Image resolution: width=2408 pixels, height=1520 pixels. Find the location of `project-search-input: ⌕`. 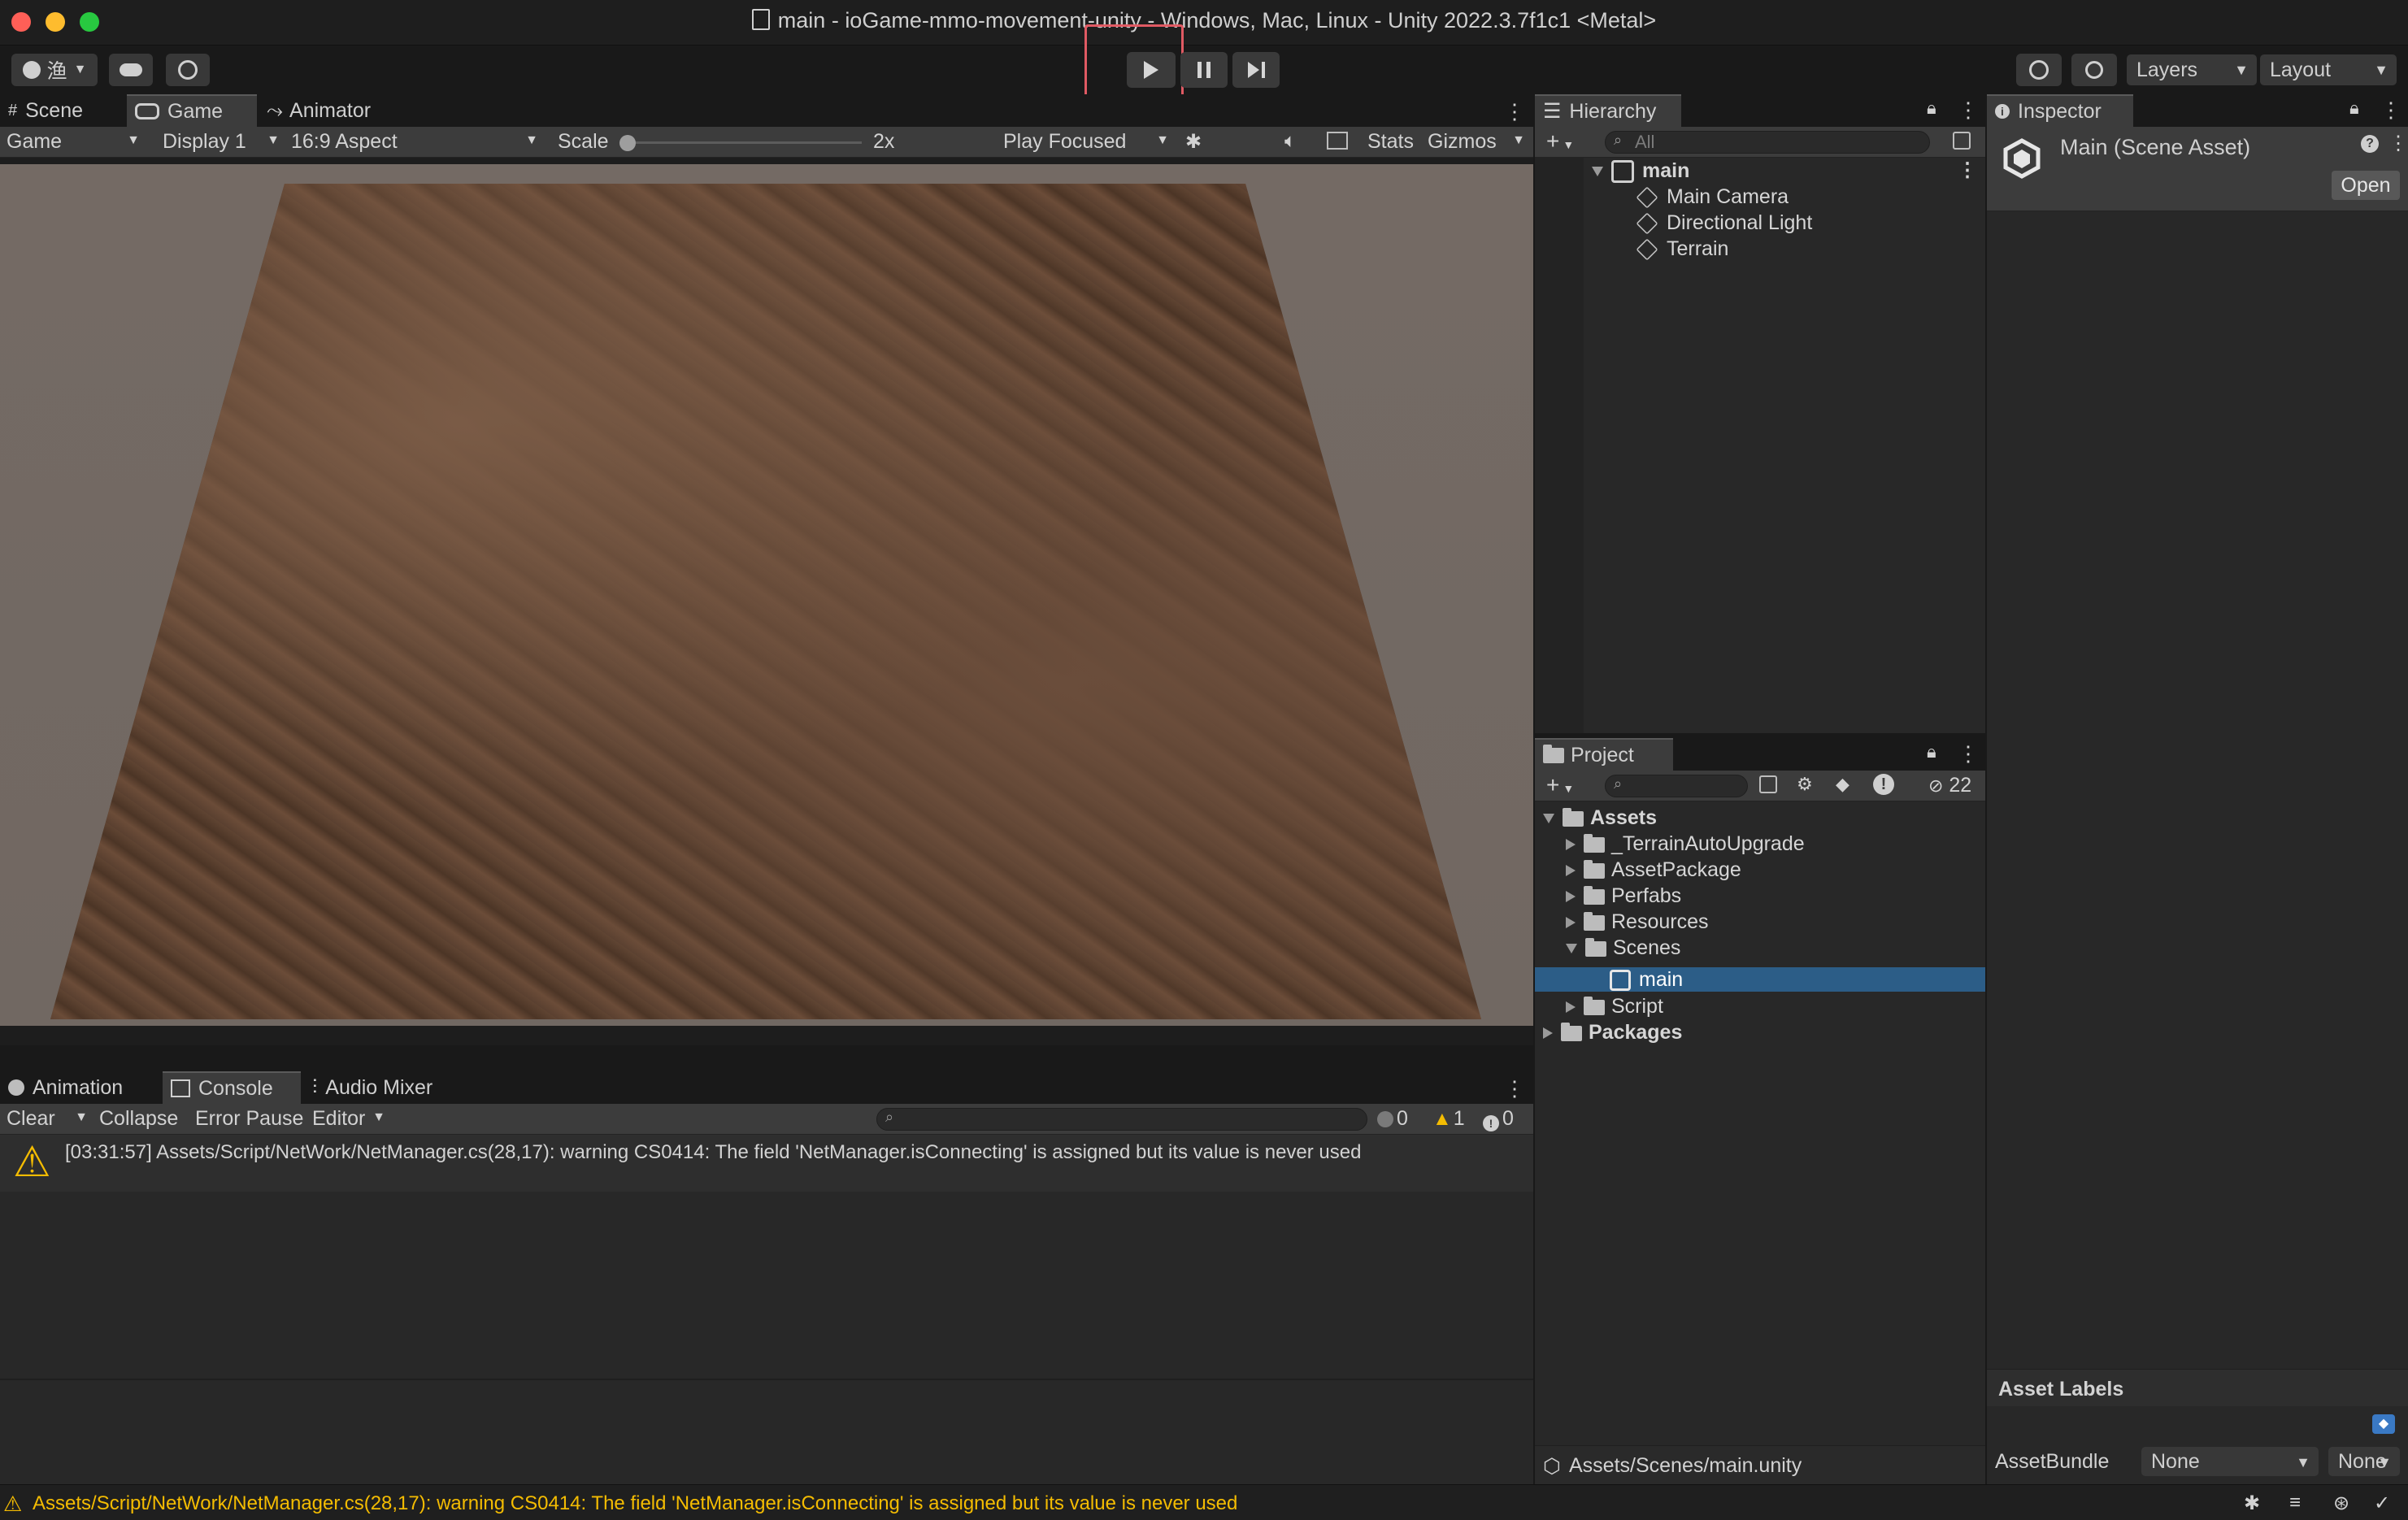

project-search-input: ⌕ is located at coordinates (1676, 786).